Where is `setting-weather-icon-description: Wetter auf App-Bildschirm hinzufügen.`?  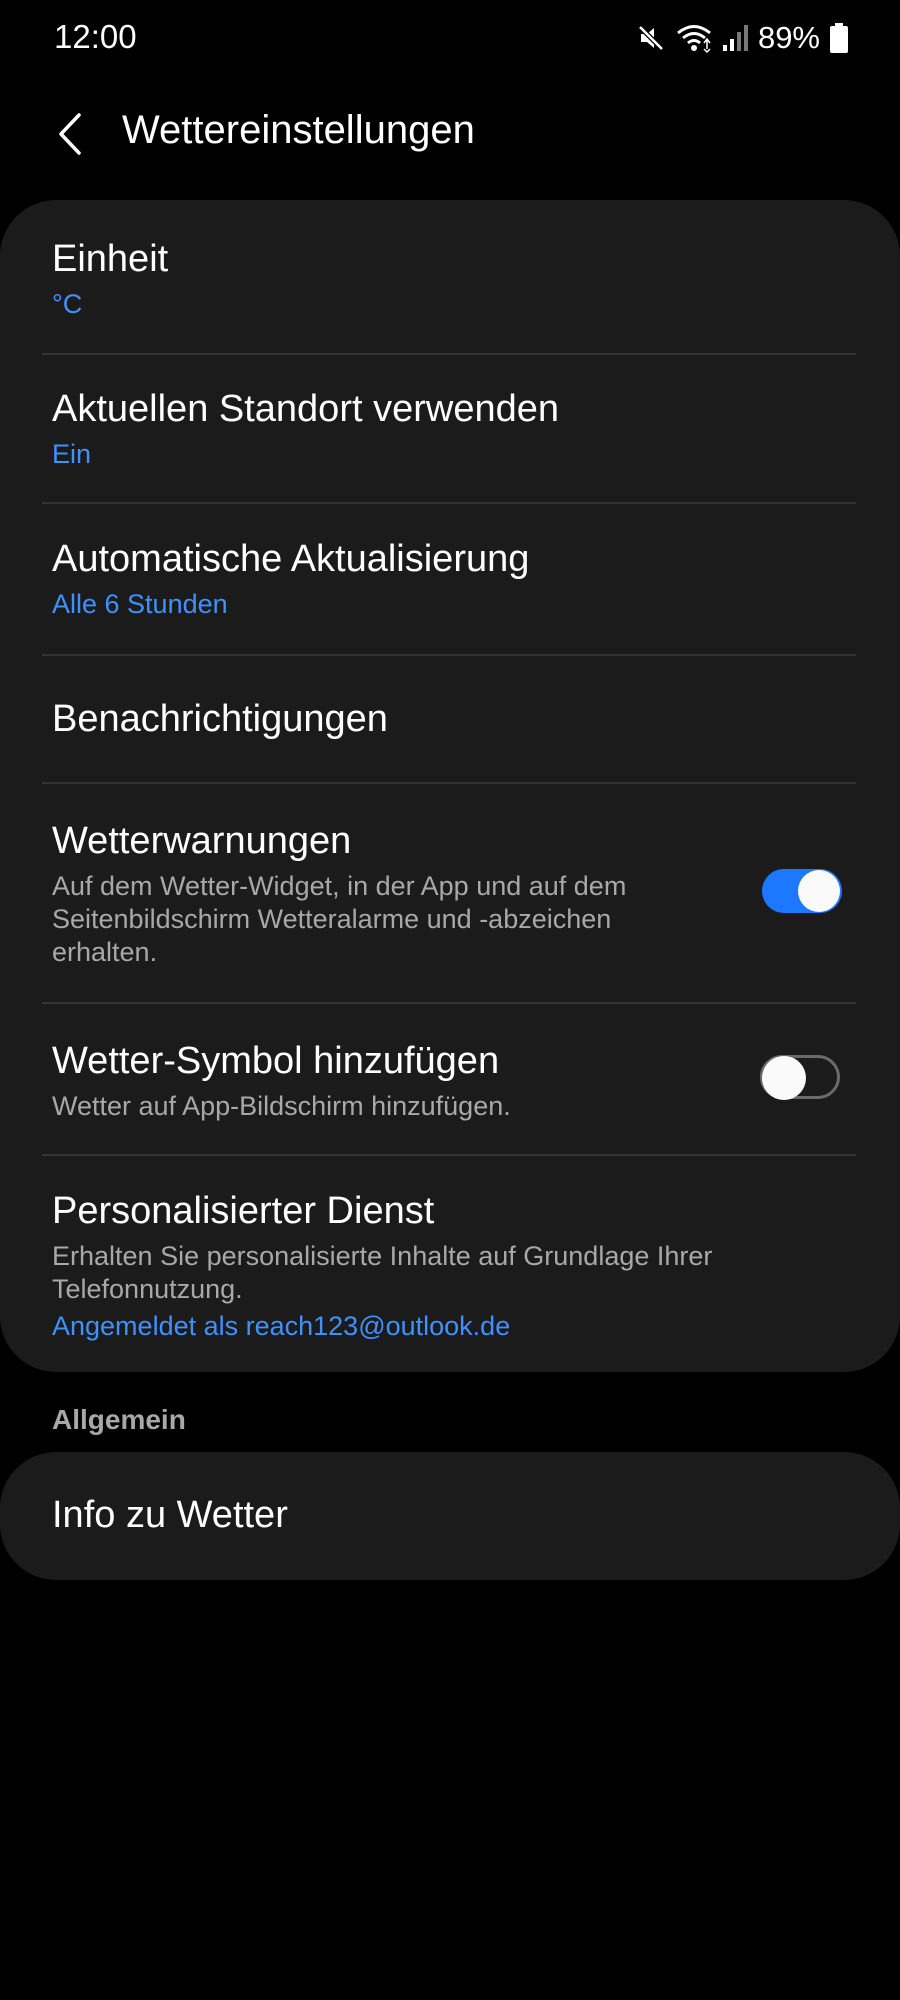 setting-weather-icon-description: Wetter auf App-Bildschirm hinzufügen. is located at coordinates (281, 1106).